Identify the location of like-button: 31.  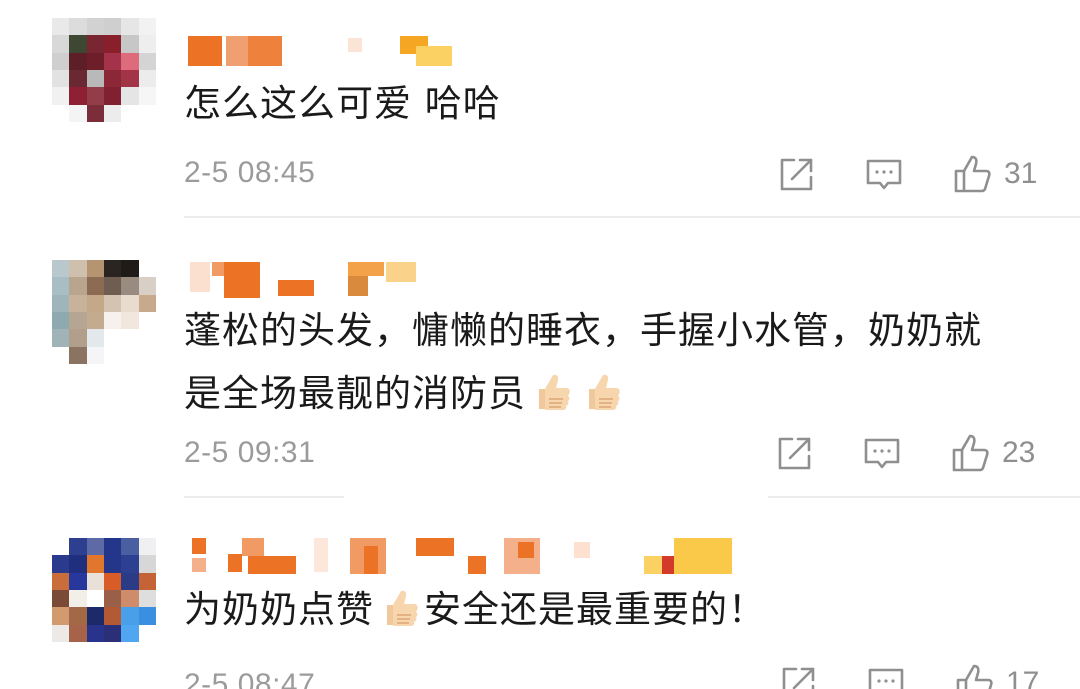
(994, 174).